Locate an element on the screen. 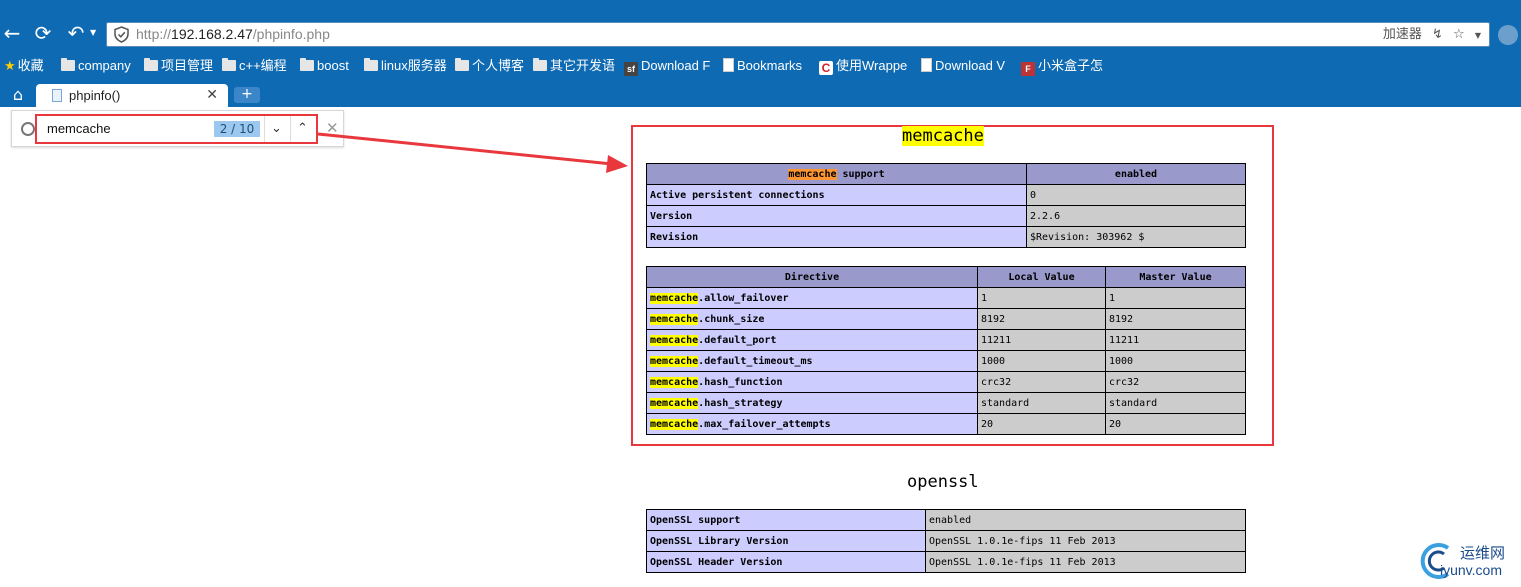 The image size is (1521, 587). table-row: memcache.max_failover_attempts 20 20 is located at coordinates (946, 424).